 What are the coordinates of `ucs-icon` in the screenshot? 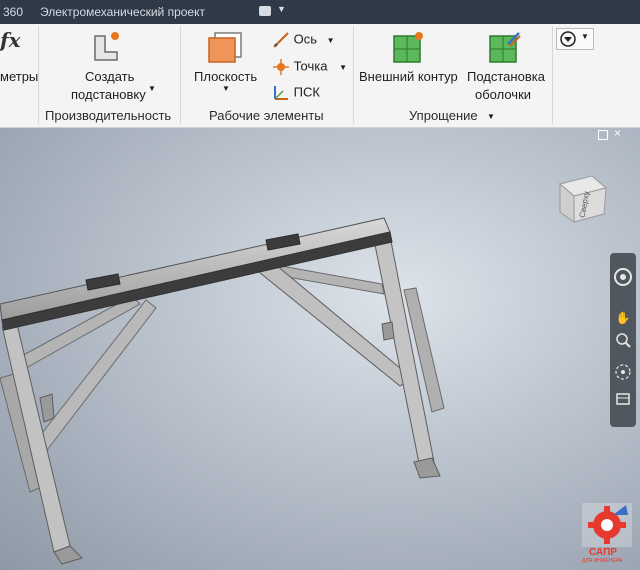 It's located at (281, 93).